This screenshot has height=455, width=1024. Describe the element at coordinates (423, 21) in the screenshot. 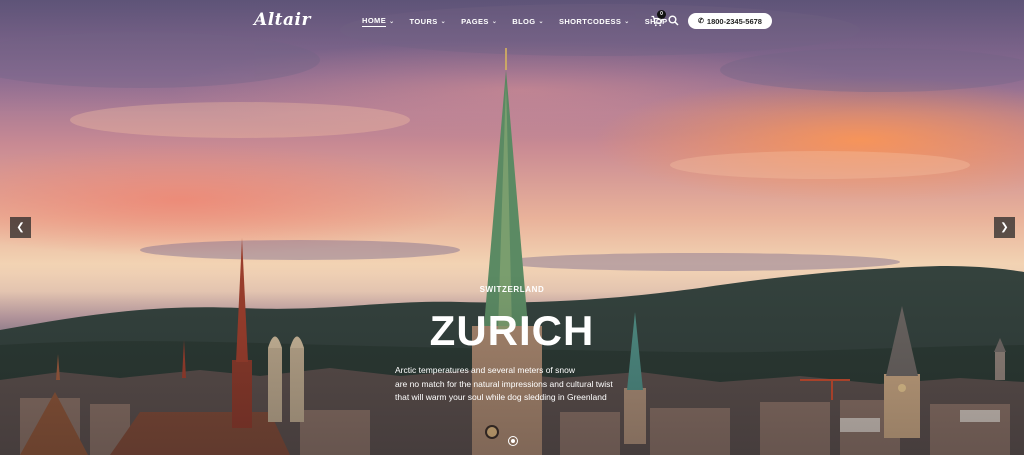

I see `nav-item-label: TOURS` at that location.